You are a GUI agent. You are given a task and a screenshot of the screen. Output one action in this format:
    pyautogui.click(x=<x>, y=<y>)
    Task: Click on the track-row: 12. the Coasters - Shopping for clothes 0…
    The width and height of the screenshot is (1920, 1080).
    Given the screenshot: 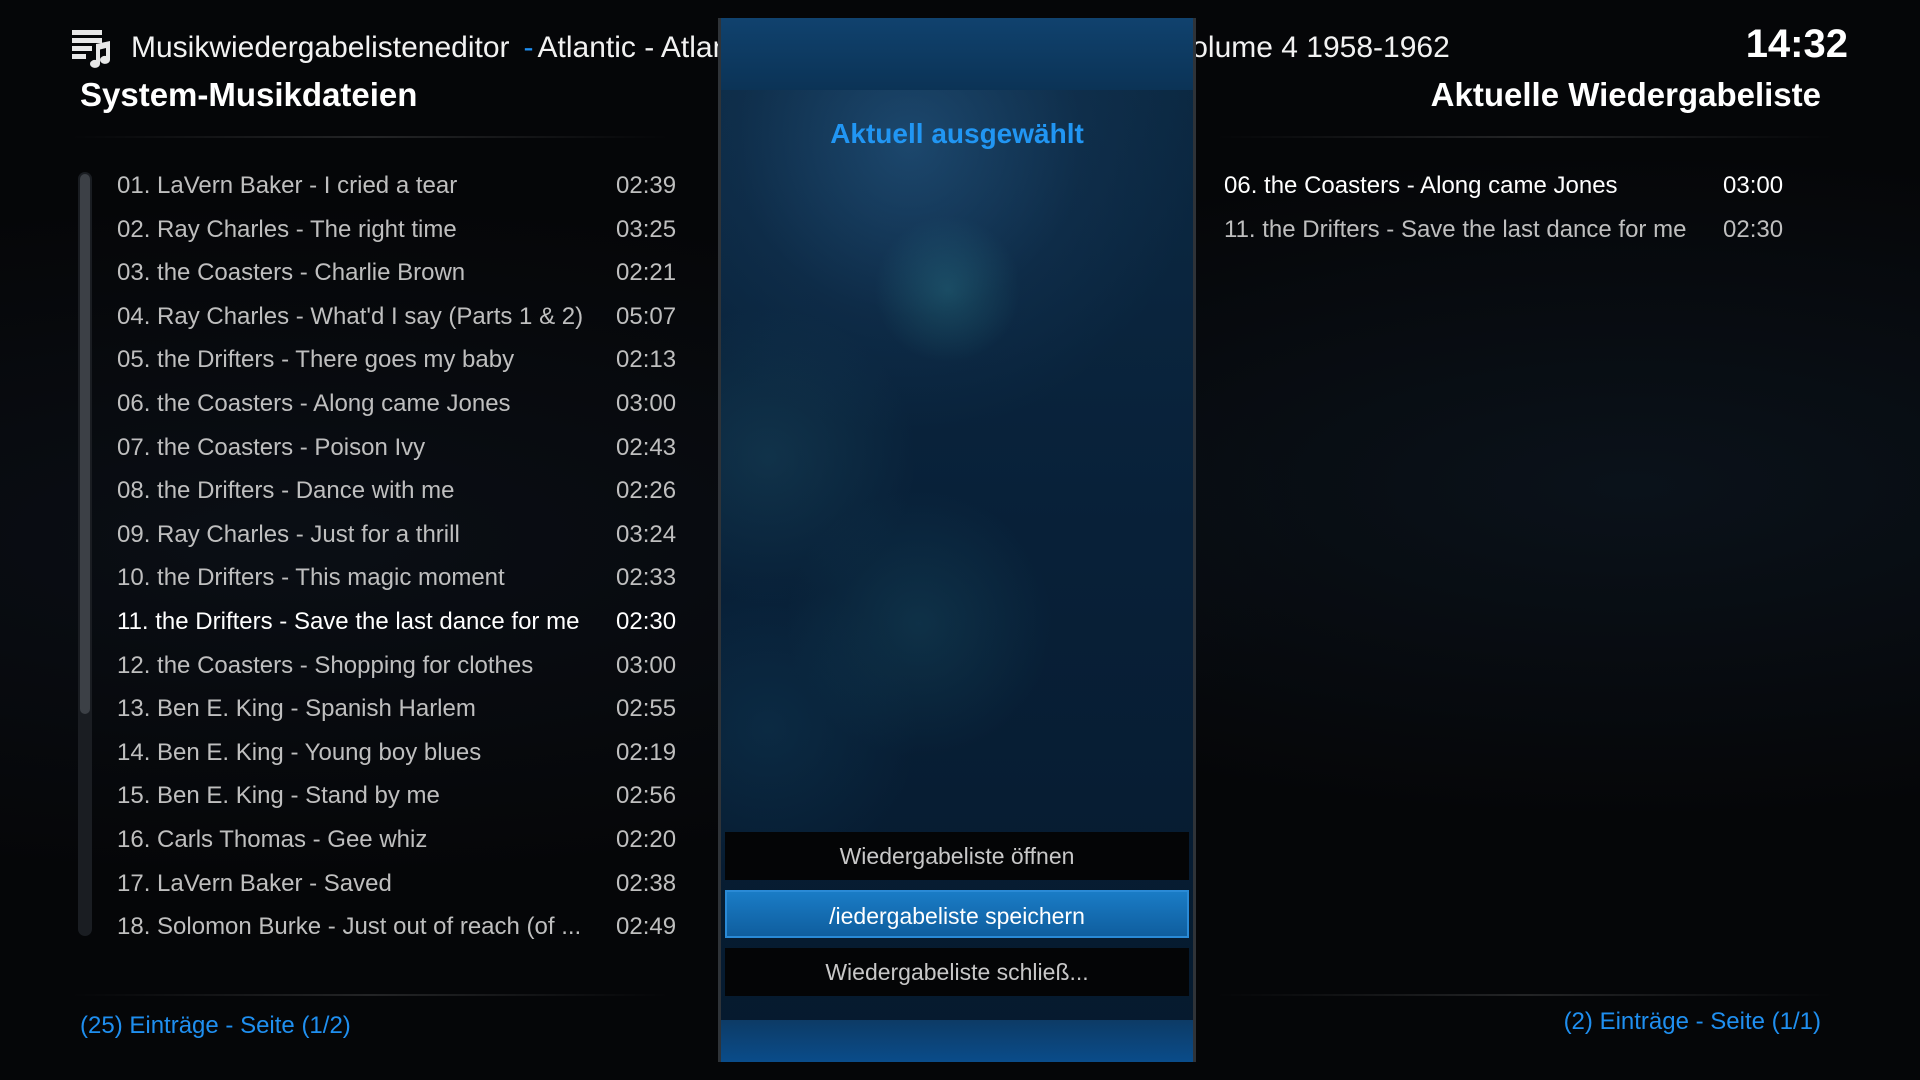 What is the action you would take?
    pyautogui.click(x=397, y=666)
    